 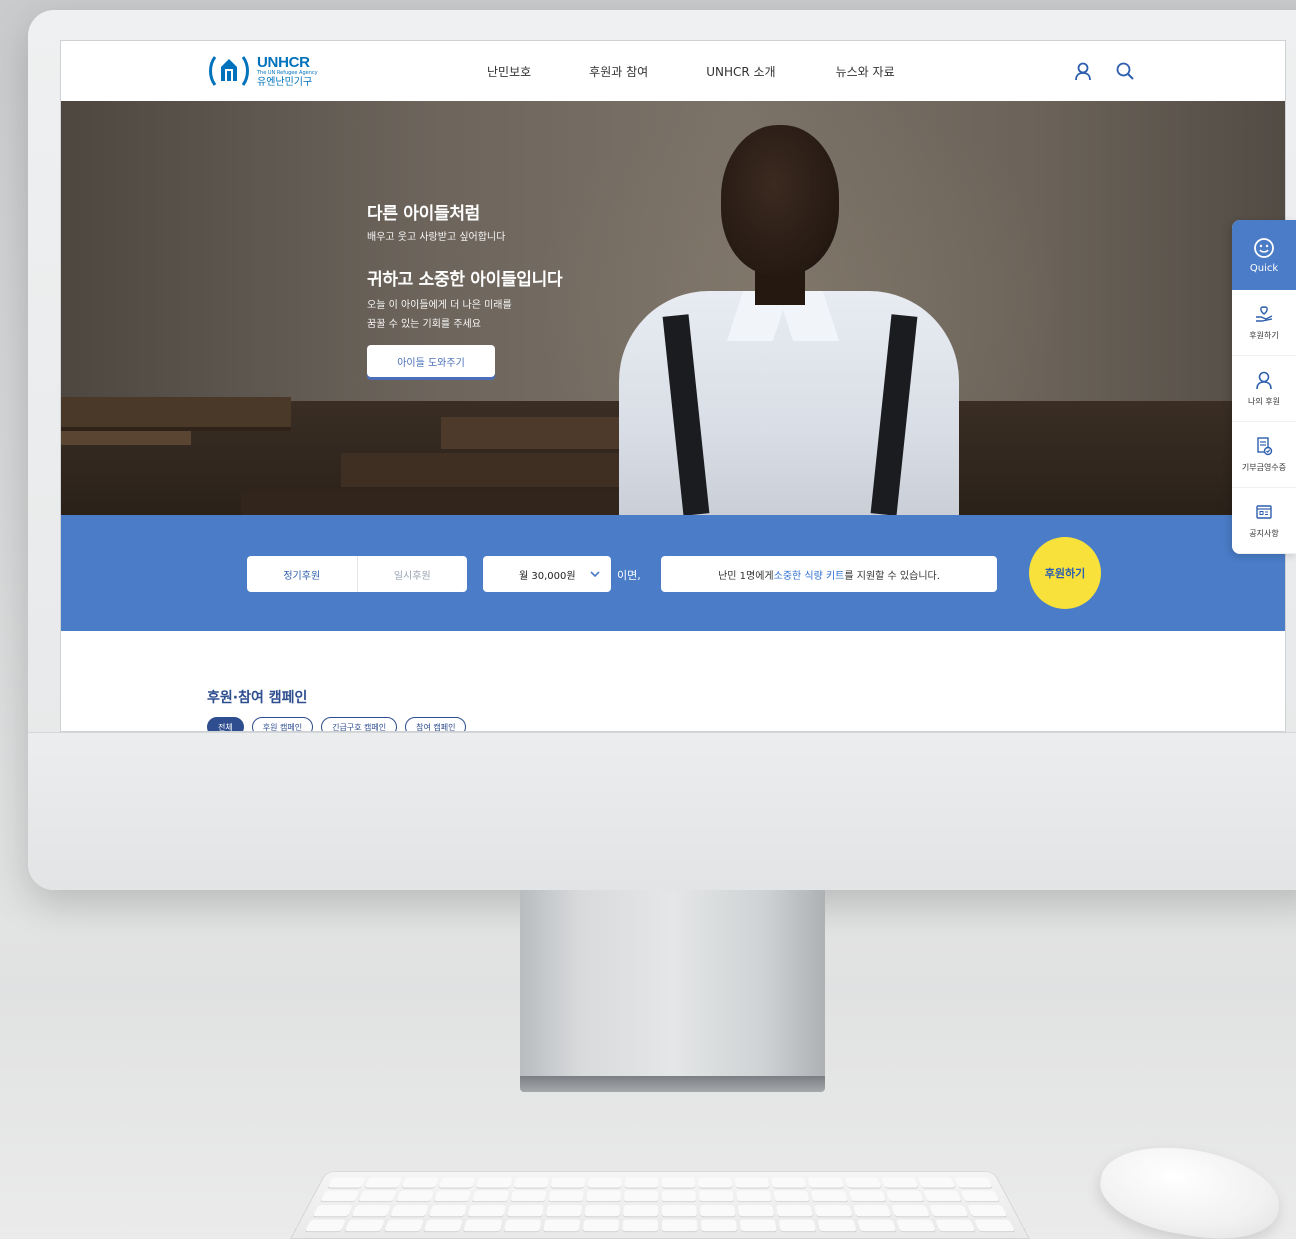 I want to click on hero-subline-3: 꿈꿀 수 있는 기회를 주세요, so click(x=424, y=324).